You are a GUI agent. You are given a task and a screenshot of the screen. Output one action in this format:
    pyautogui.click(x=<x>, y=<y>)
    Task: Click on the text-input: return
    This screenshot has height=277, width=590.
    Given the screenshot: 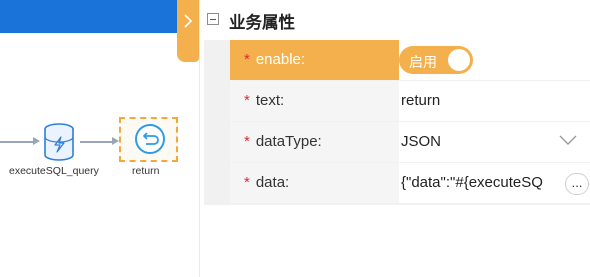 What is the action you would take?
    pyautogui.click(x=494, y=101)
    